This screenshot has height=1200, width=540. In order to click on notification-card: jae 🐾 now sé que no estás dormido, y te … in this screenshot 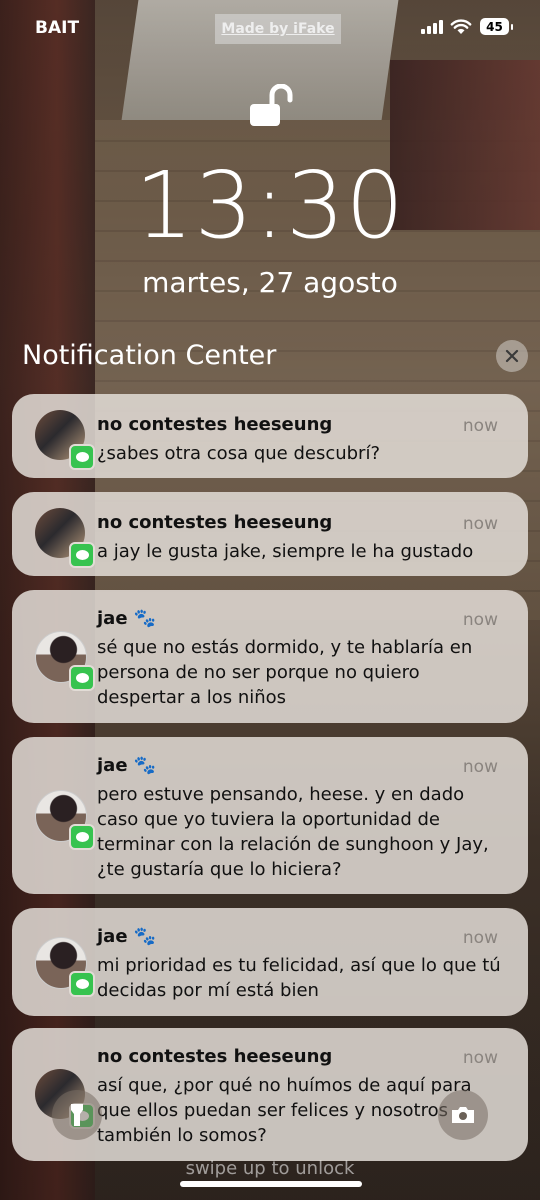, I will do `click(270, 656)`.